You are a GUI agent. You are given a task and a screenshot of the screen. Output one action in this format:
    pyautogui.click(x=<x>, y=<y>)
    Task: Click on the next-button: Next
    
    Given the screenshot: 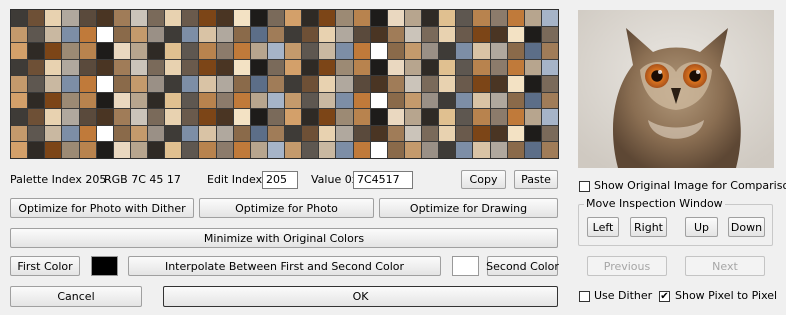 What is the action you would take?
    pyautogui.click(x=725, y=266)
    